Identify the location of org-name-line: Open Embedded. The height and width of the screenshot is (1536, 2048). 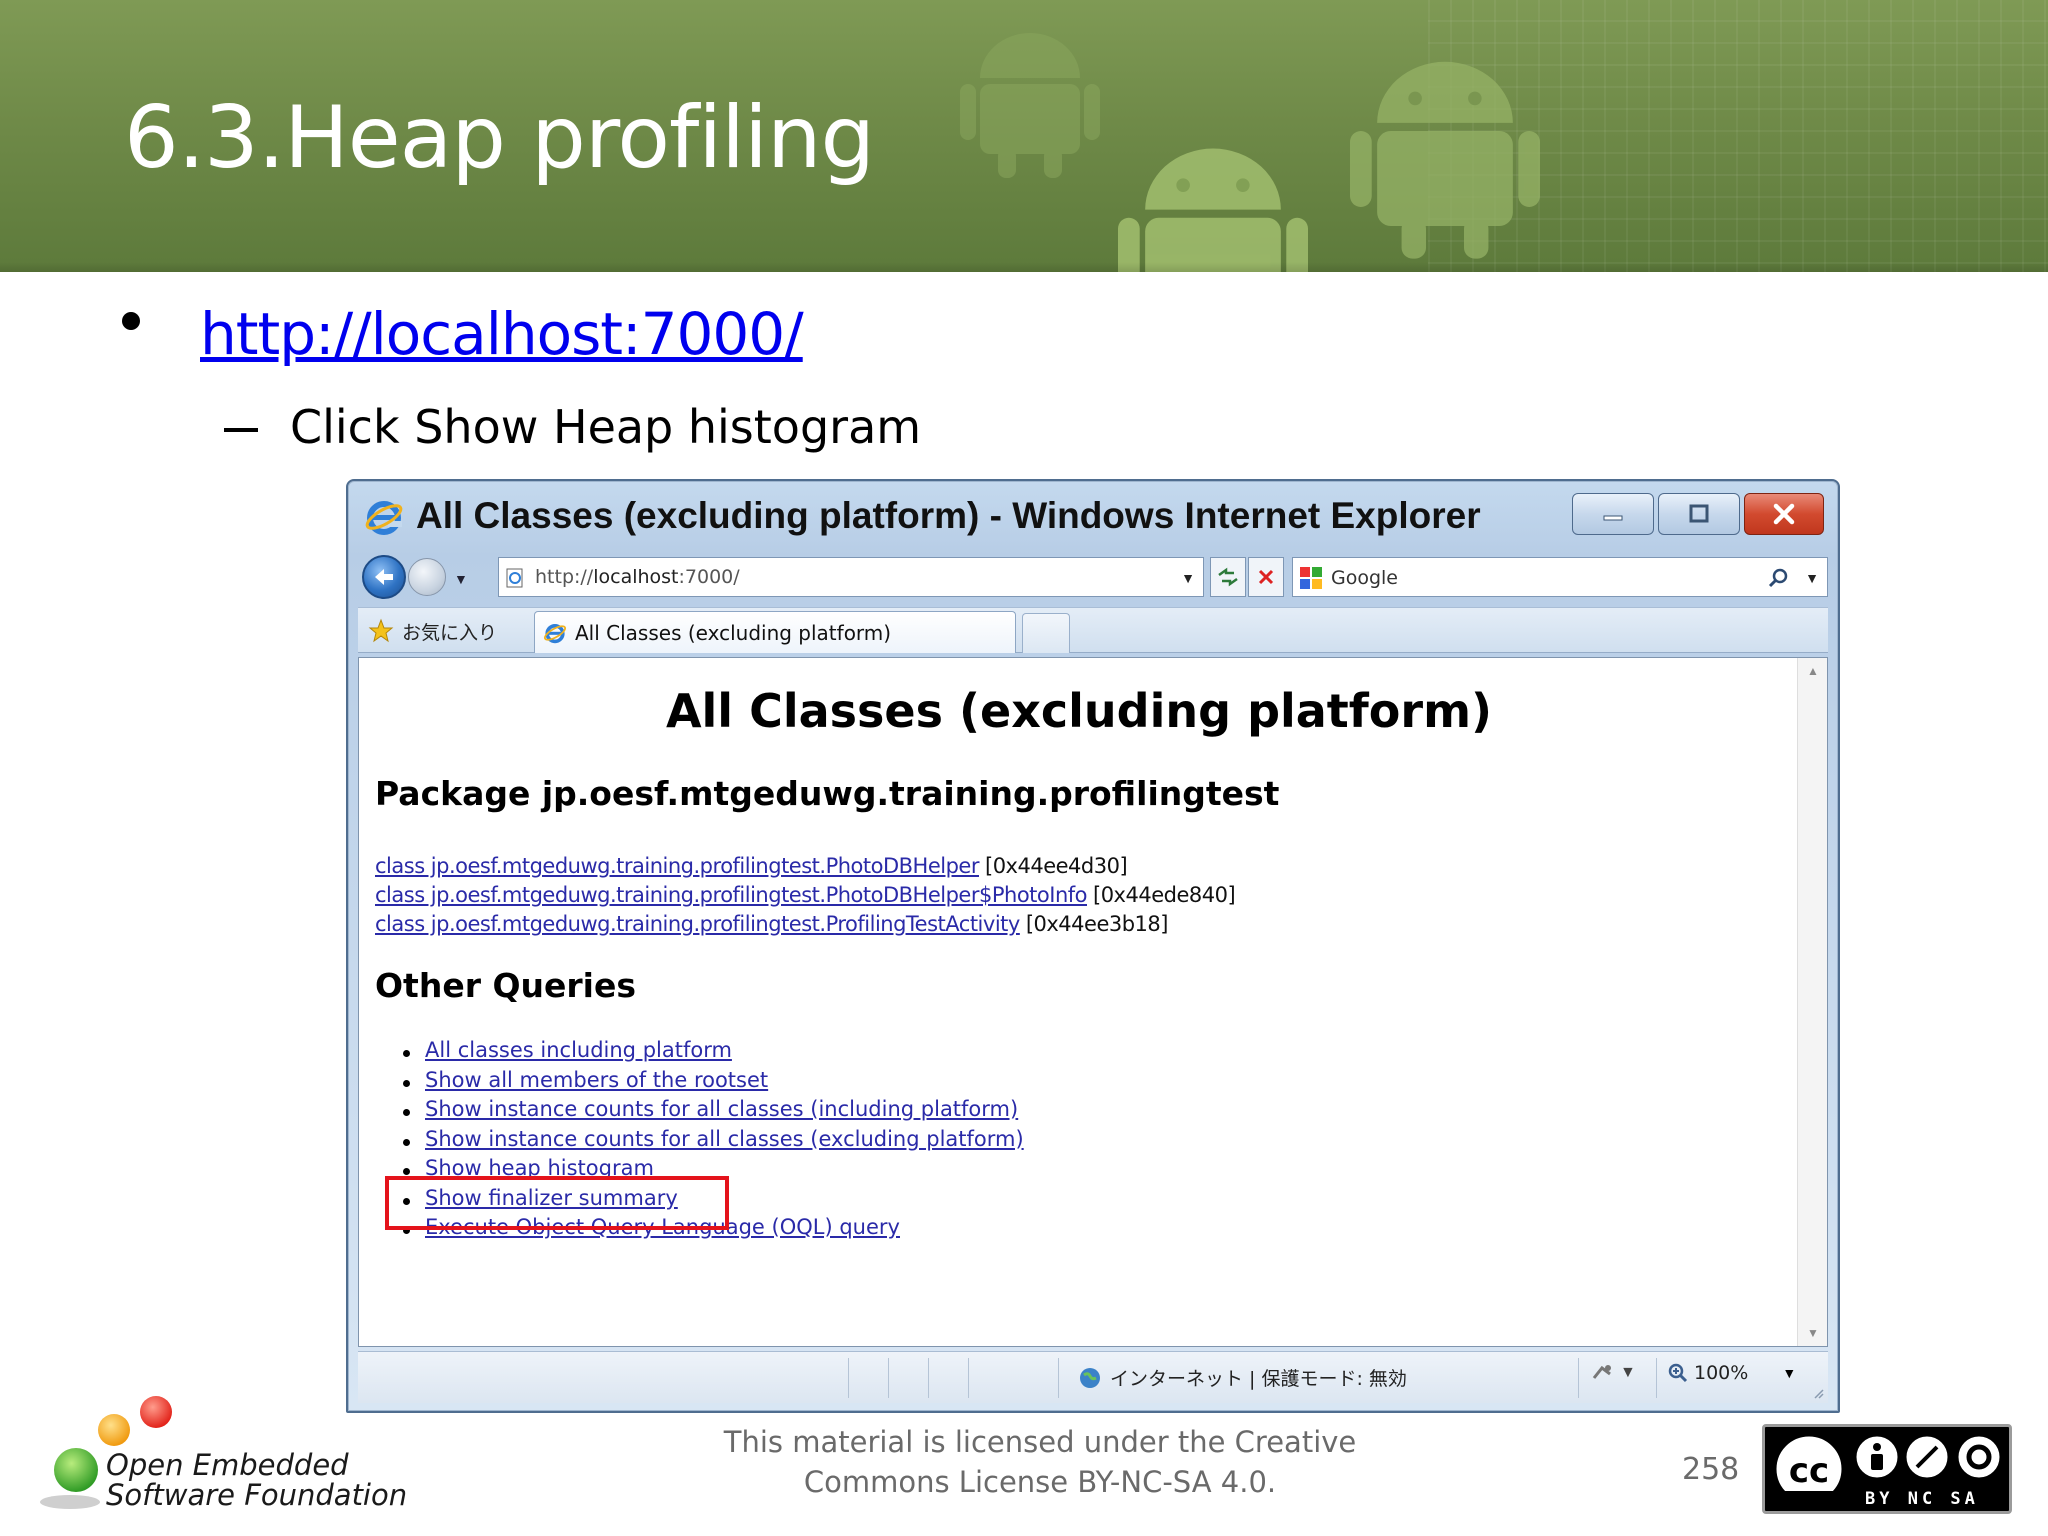
(227, 1465).